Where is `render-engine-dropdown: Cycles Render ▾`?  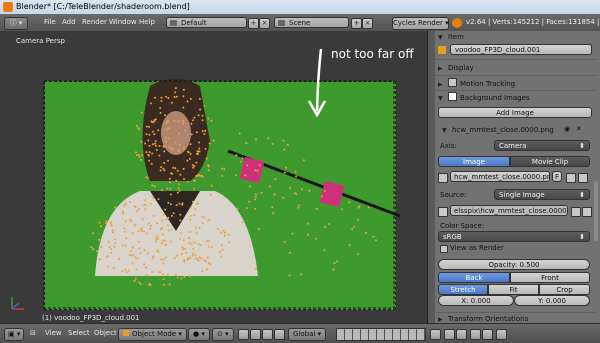
render-engine-dropdown: Cycles Render ▾ is located at coordinates (420, 23).